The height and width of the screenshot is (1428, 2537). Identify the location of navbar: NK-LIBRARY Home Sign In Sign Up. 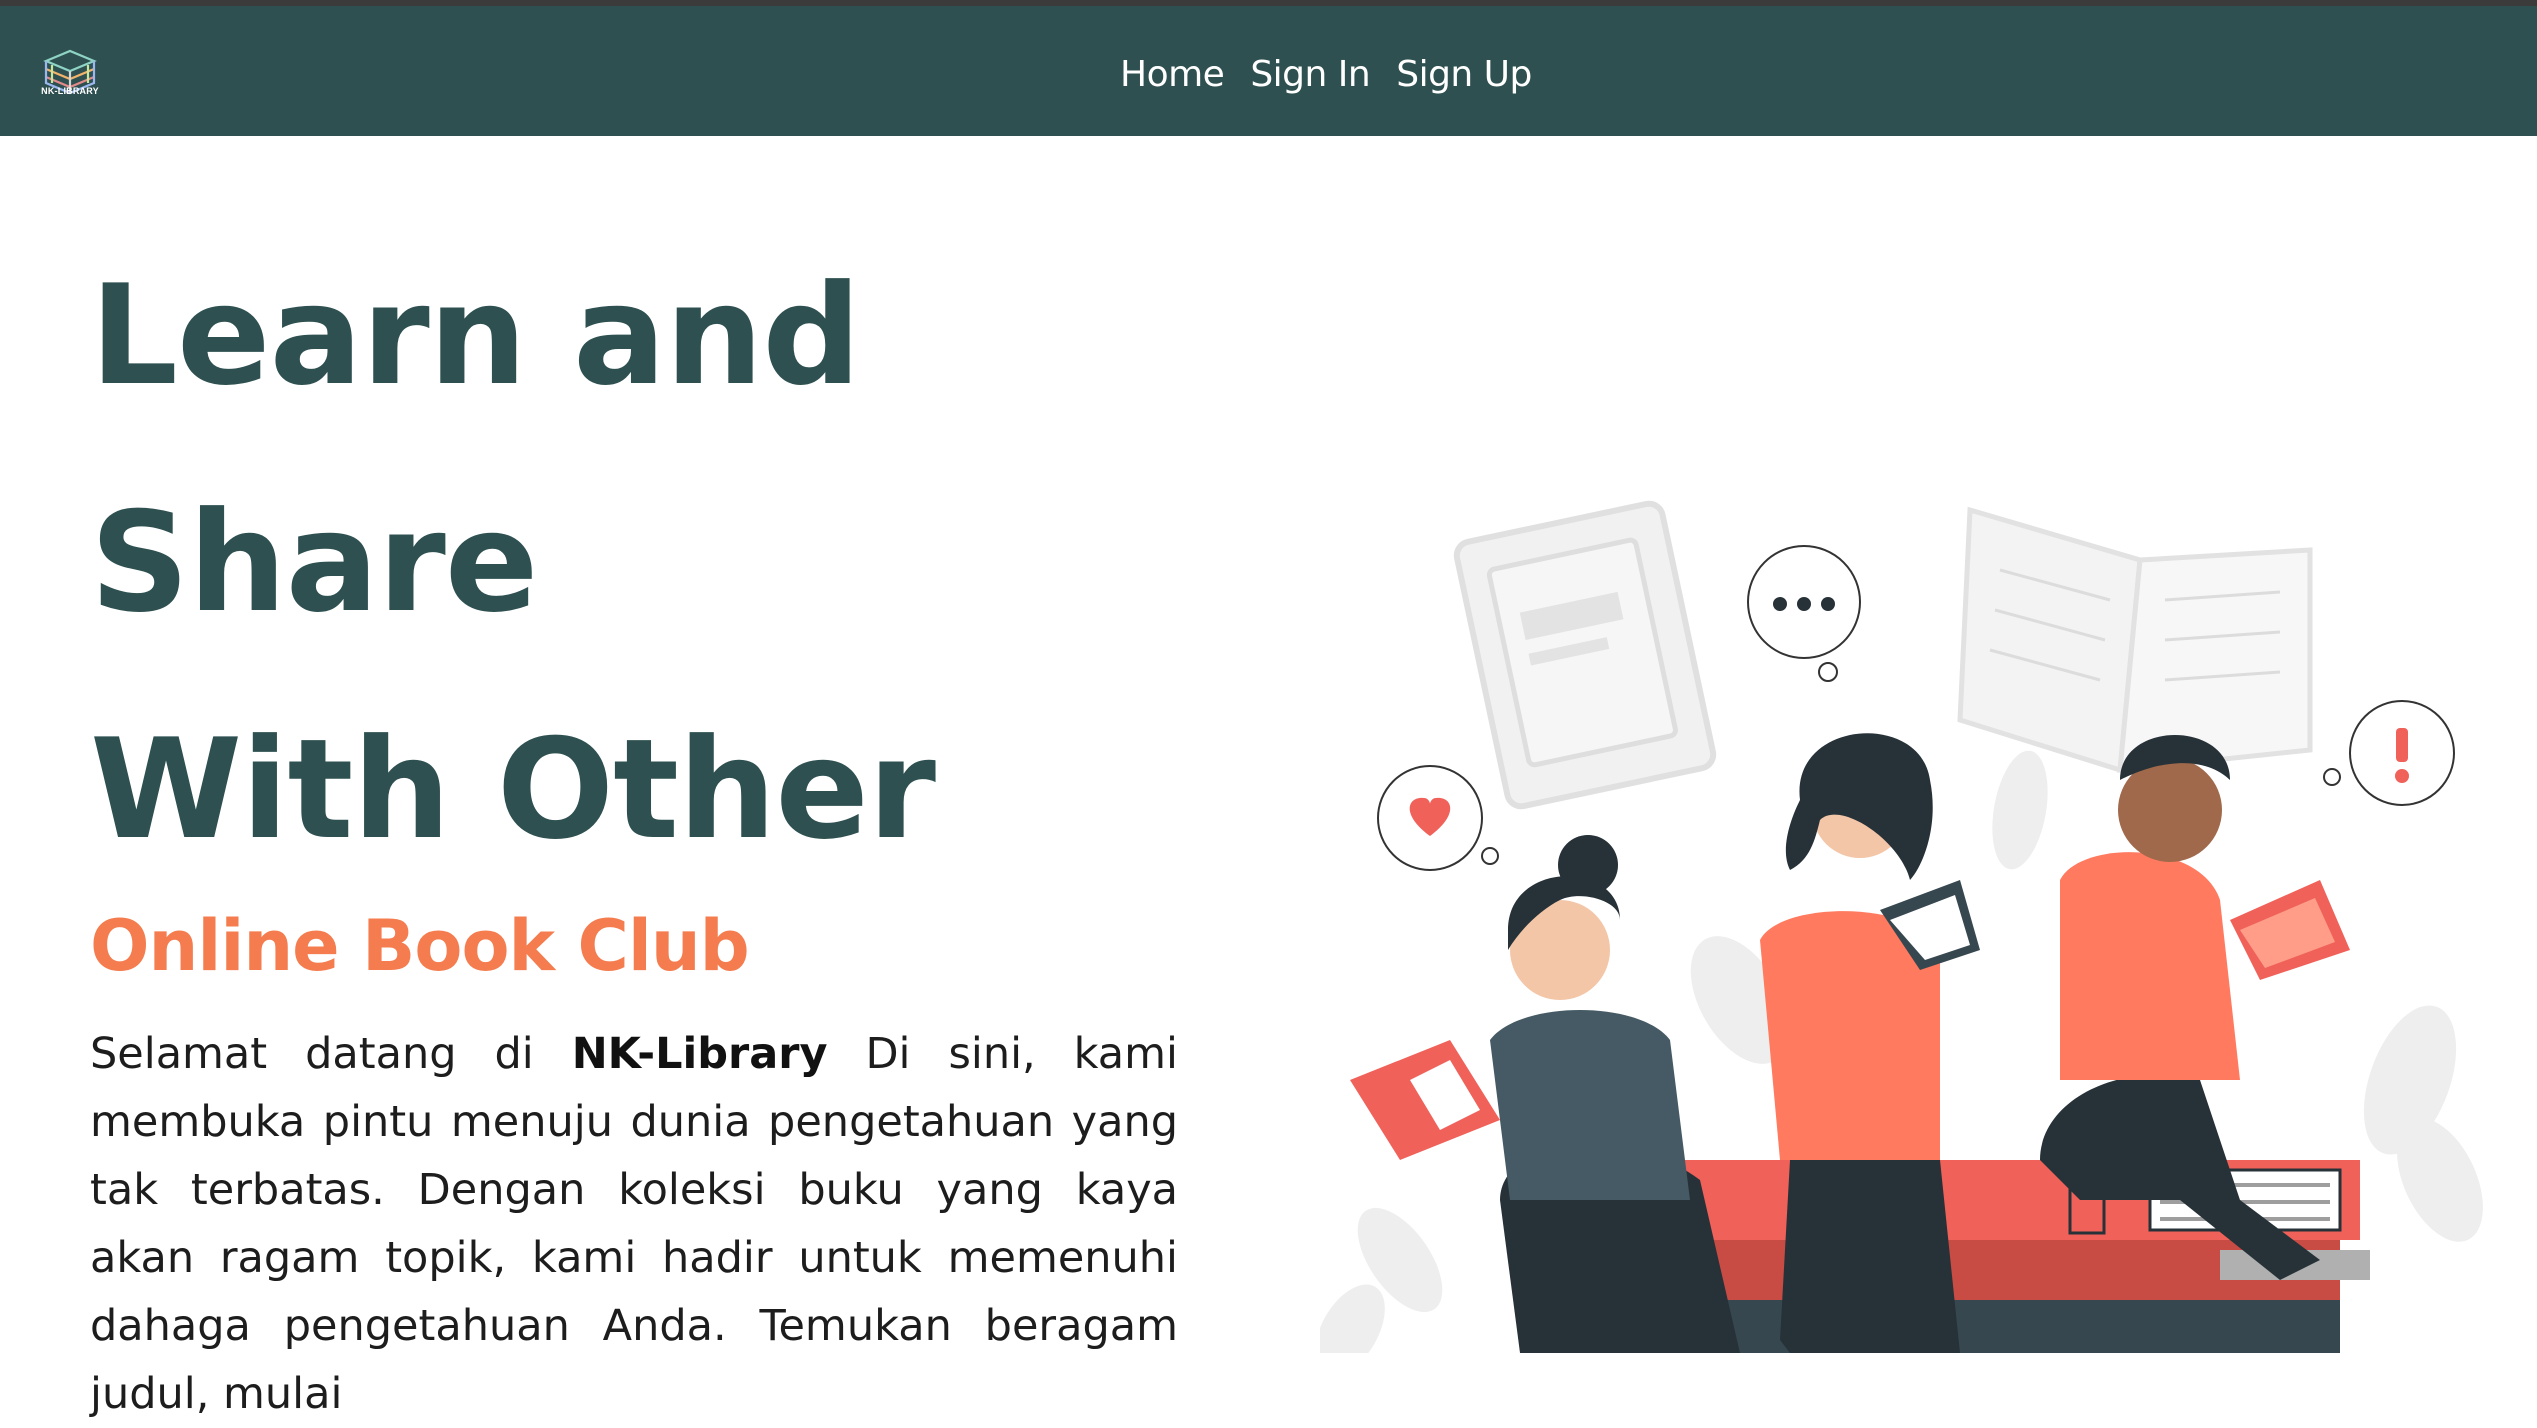
(1268, 71).